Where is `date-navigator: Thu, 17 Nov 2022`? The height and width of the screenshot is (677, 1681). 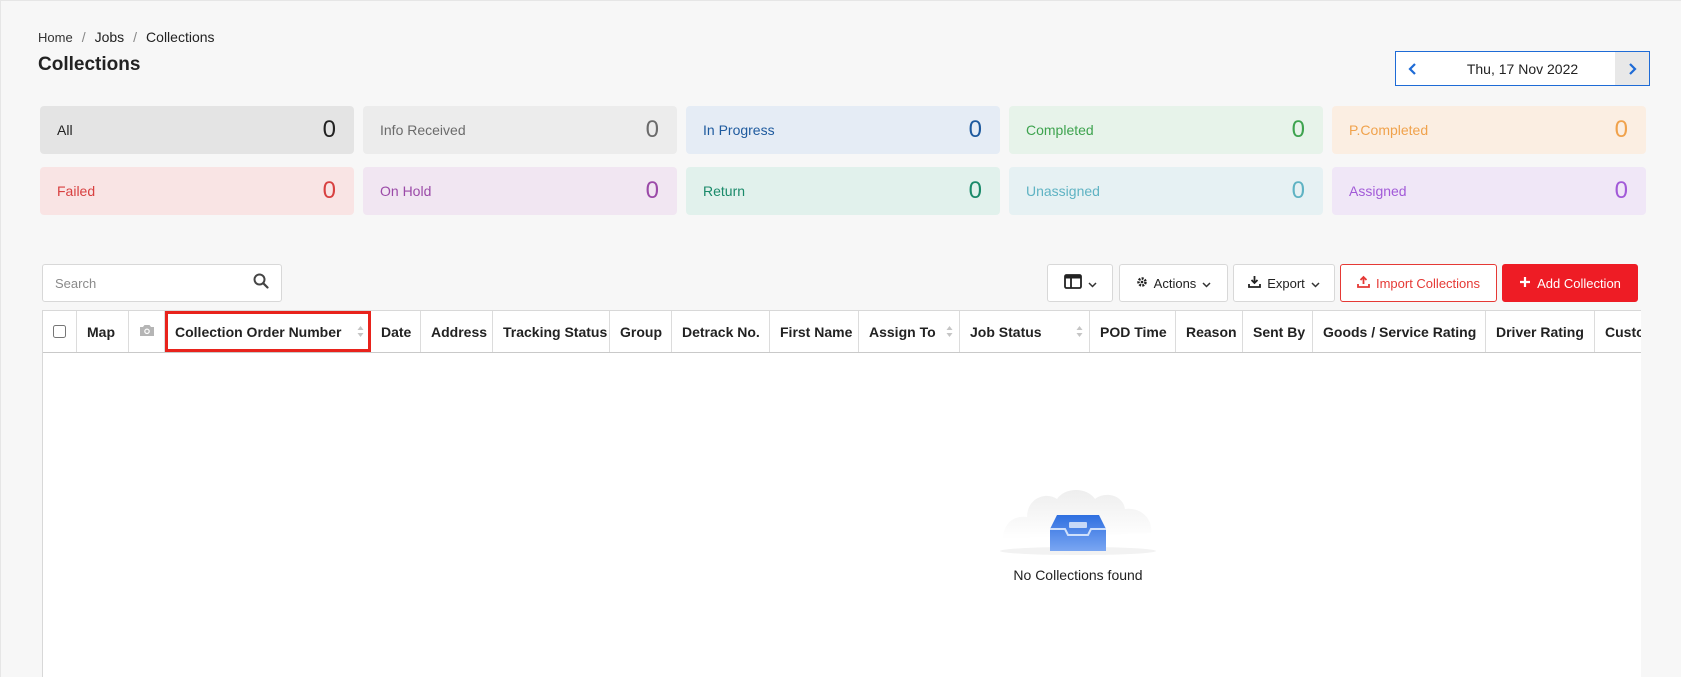 date-navigator: Thu, 17 Nov 2022 is located at coordinates (1522, 68).